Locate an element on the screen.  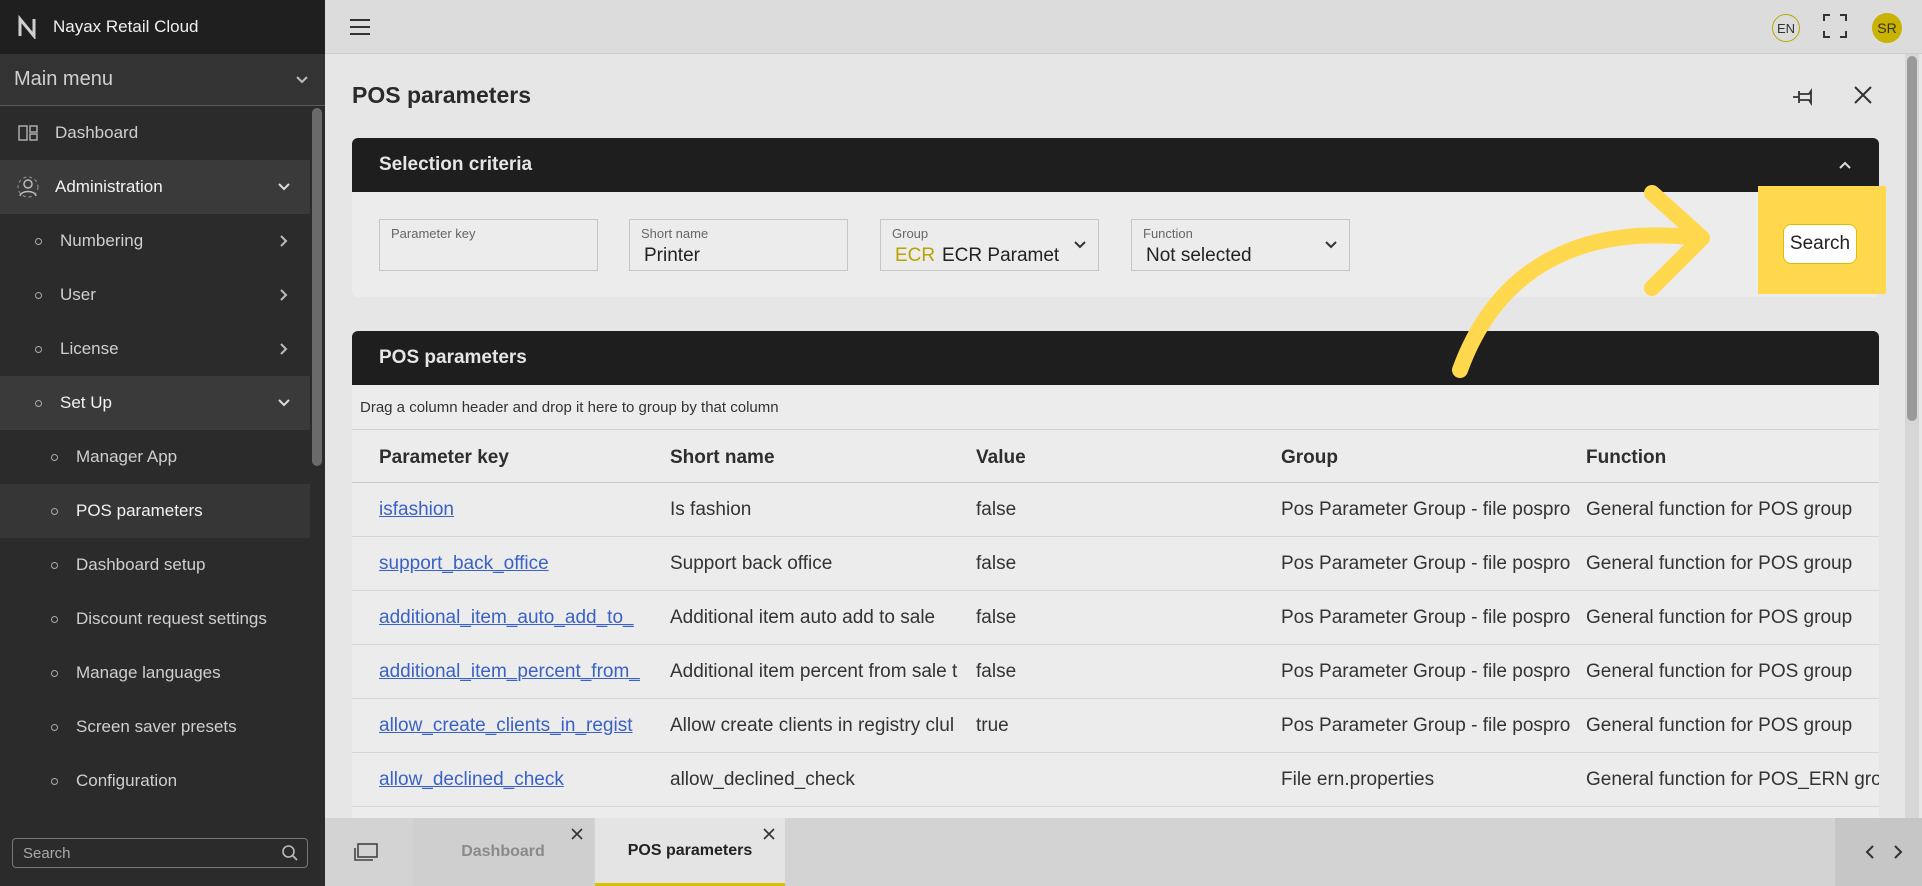
parameter-key-link: support_back_office is located at coordinates (519, 564).